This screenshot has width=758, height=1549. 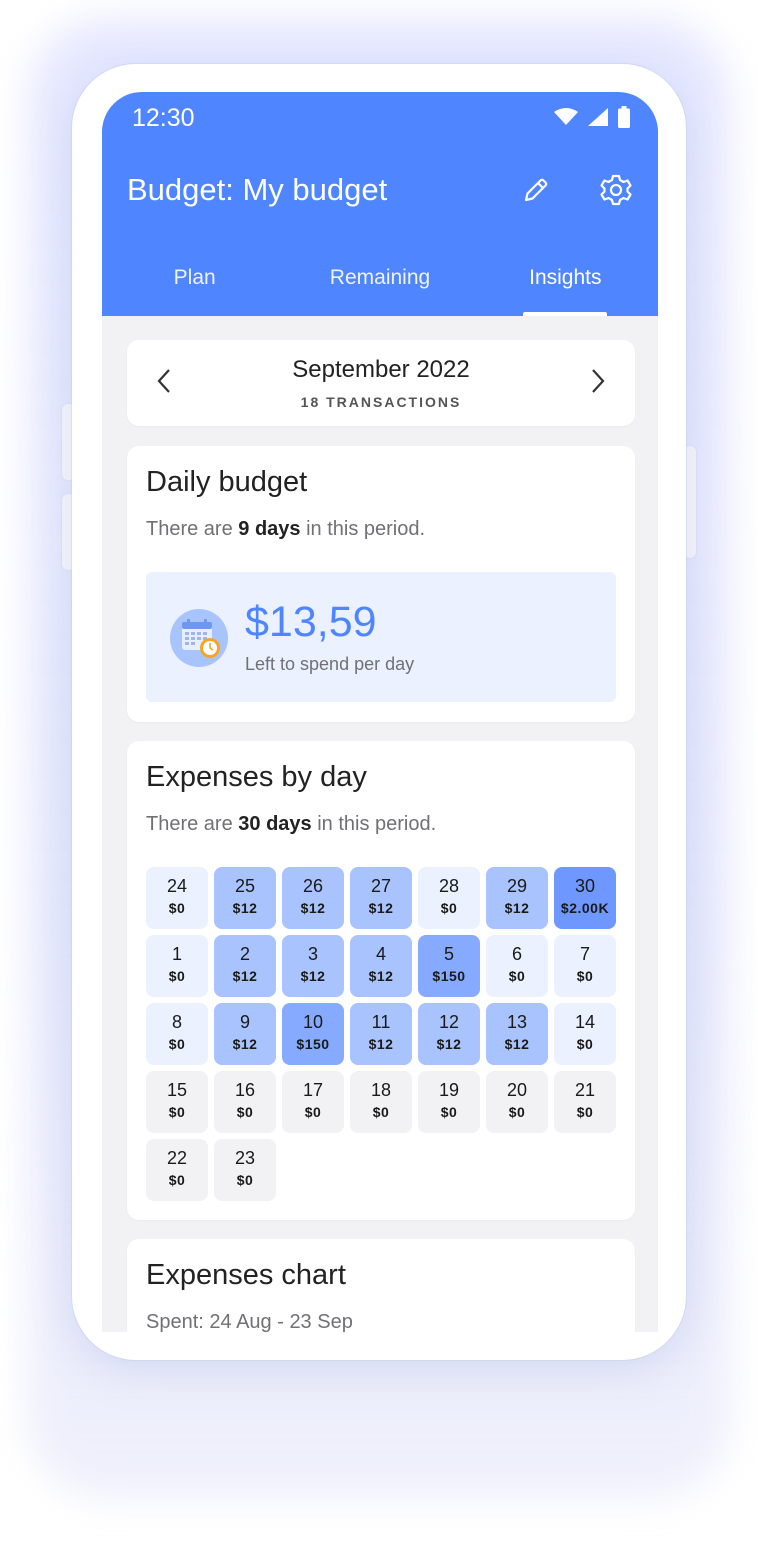 I want to click on day-number: 2, so click(x=244, y=954).